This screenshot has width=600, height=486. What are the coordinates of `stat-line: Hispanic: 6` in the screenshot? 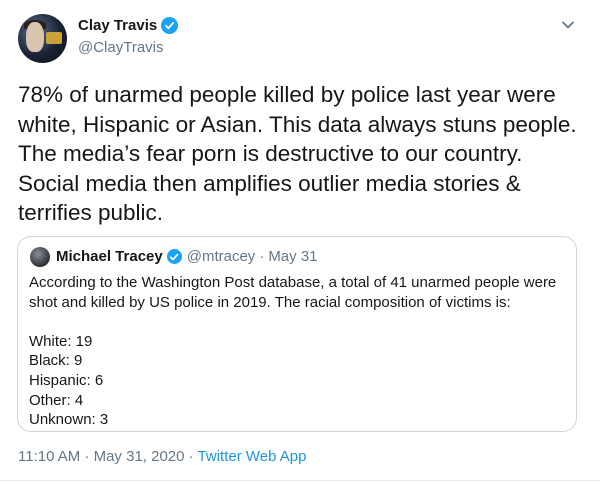 It's located at (66, 380).